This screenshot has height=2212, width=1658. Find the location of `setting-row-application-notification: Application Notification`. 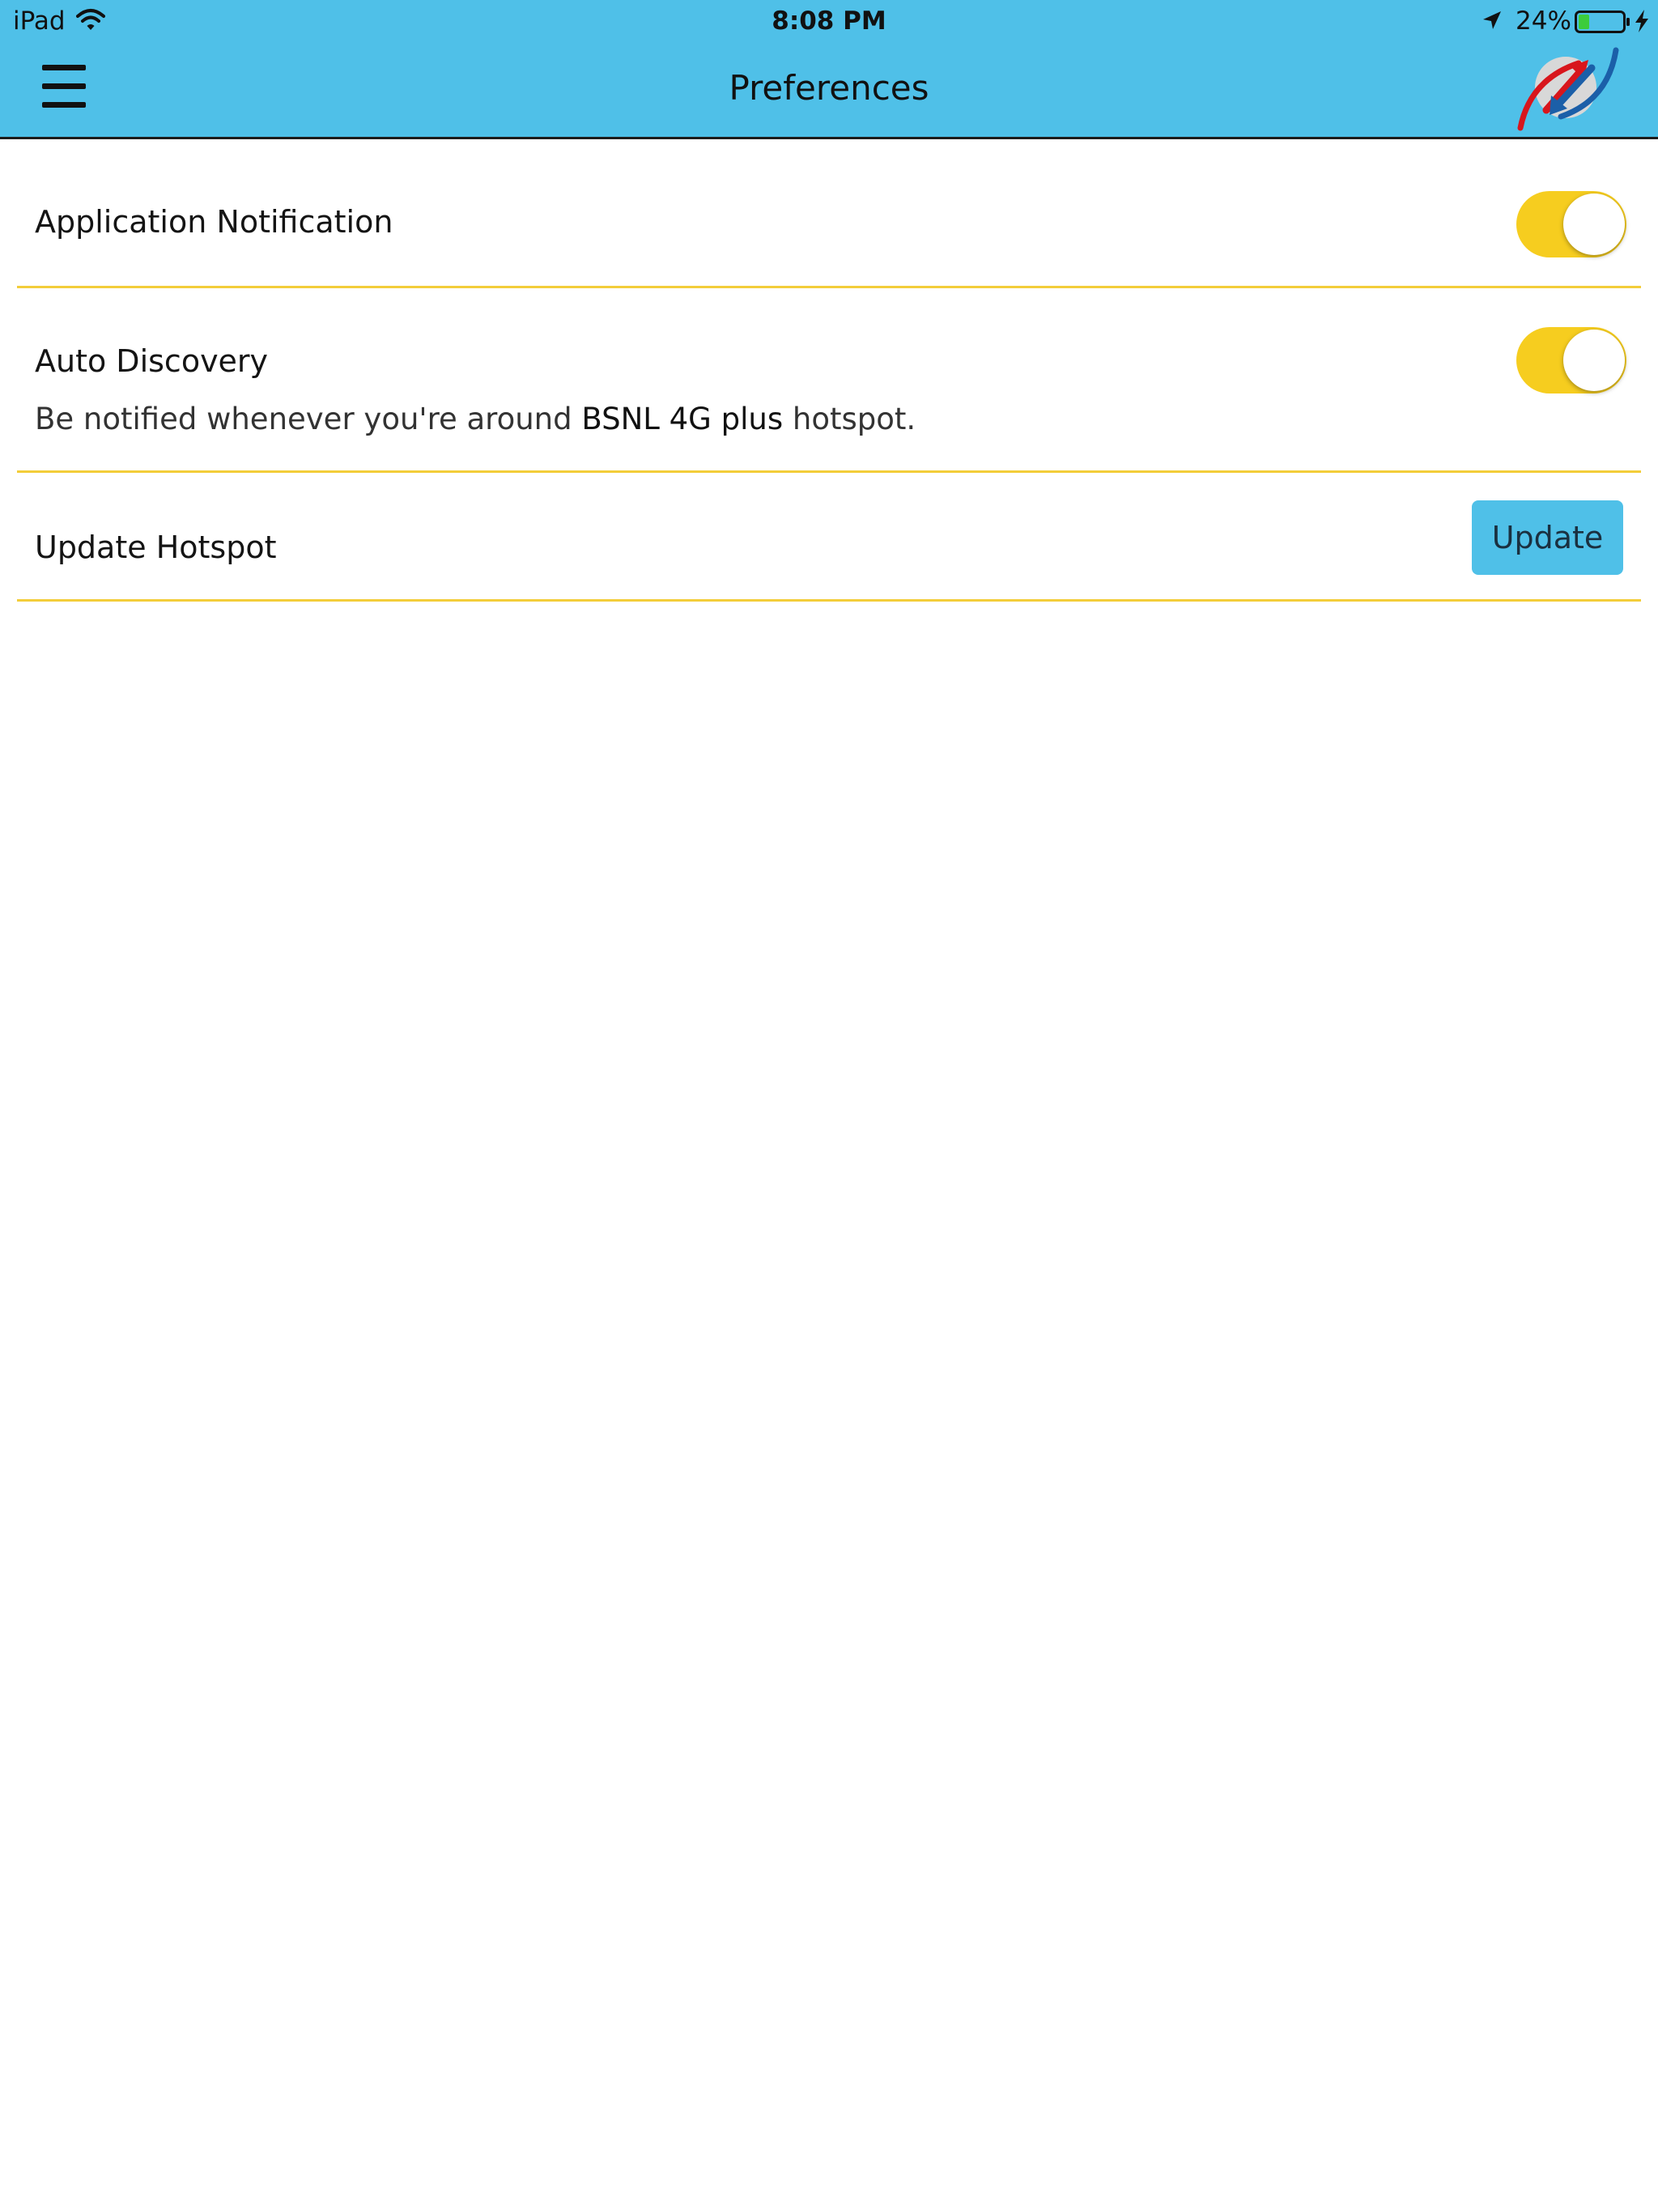

setting-row-application-notification: Application Notification is located at coordinates (829, 213).